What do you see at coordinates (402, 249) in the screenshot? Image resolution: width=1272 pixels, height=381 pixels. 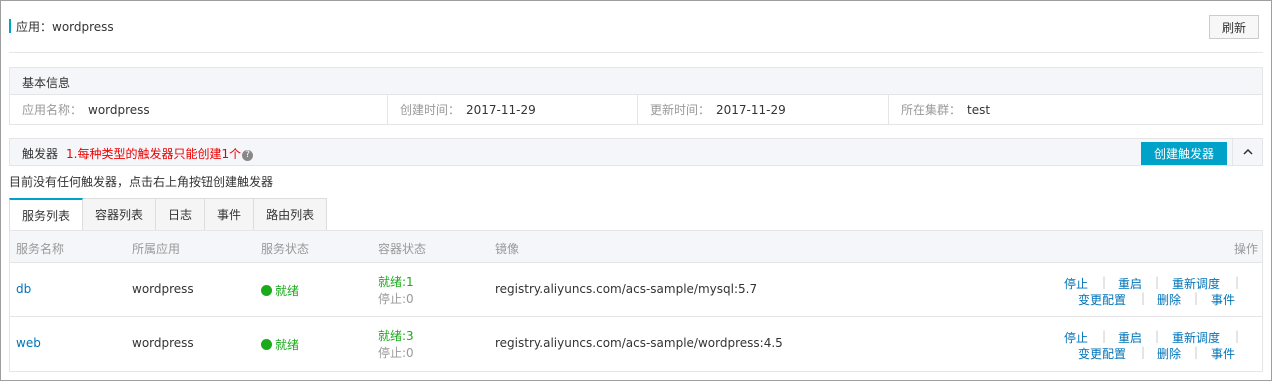 I see `col-container-status: 容器状态` at bounding box center [402, 249].